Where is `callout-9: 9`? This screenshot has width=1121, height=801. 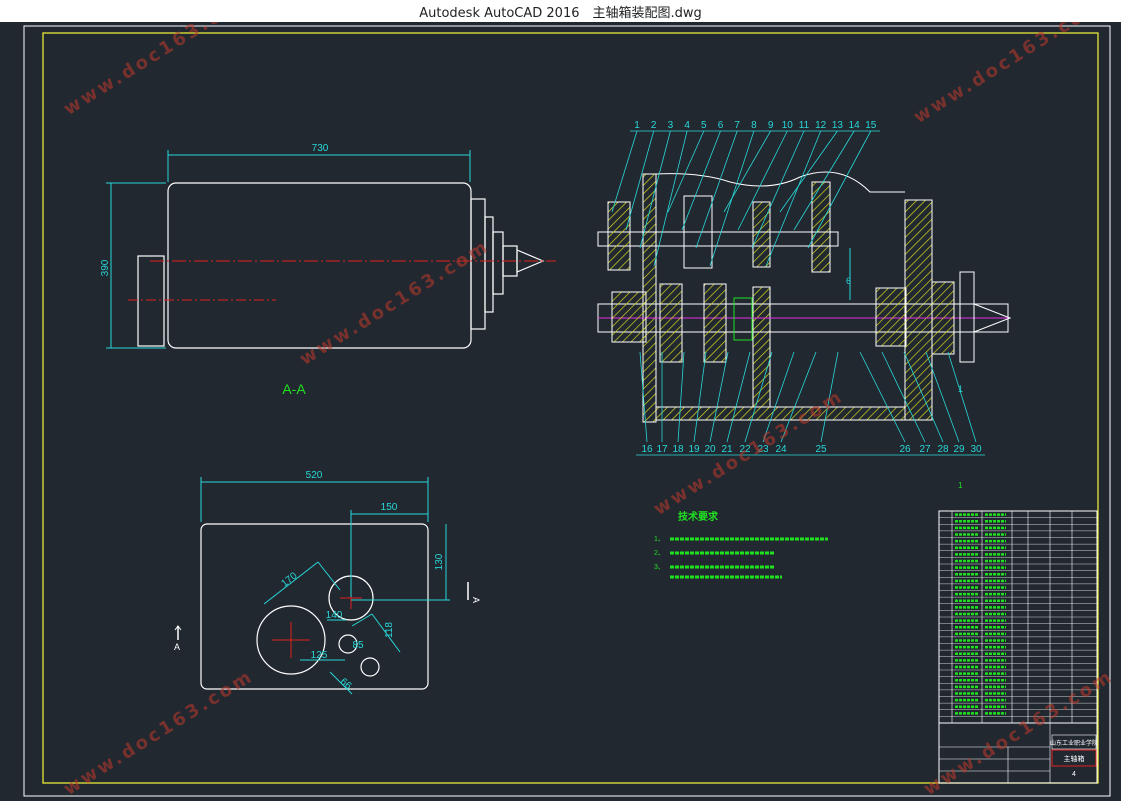
callout-9: 9 is located at coordinates (771, 125).